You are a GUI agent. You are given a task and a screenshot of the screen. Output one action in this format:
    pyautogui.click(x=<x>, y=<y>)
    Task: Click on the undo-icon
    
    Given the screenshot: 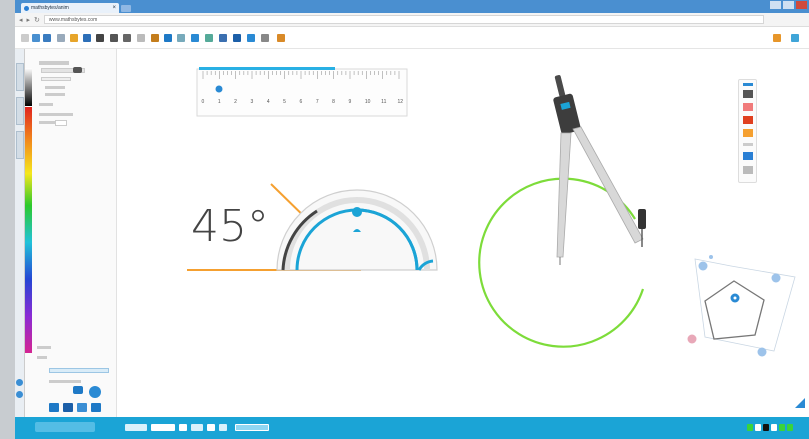 What is the action you would take?
    pyautogui.click(x=36, y=38)
    